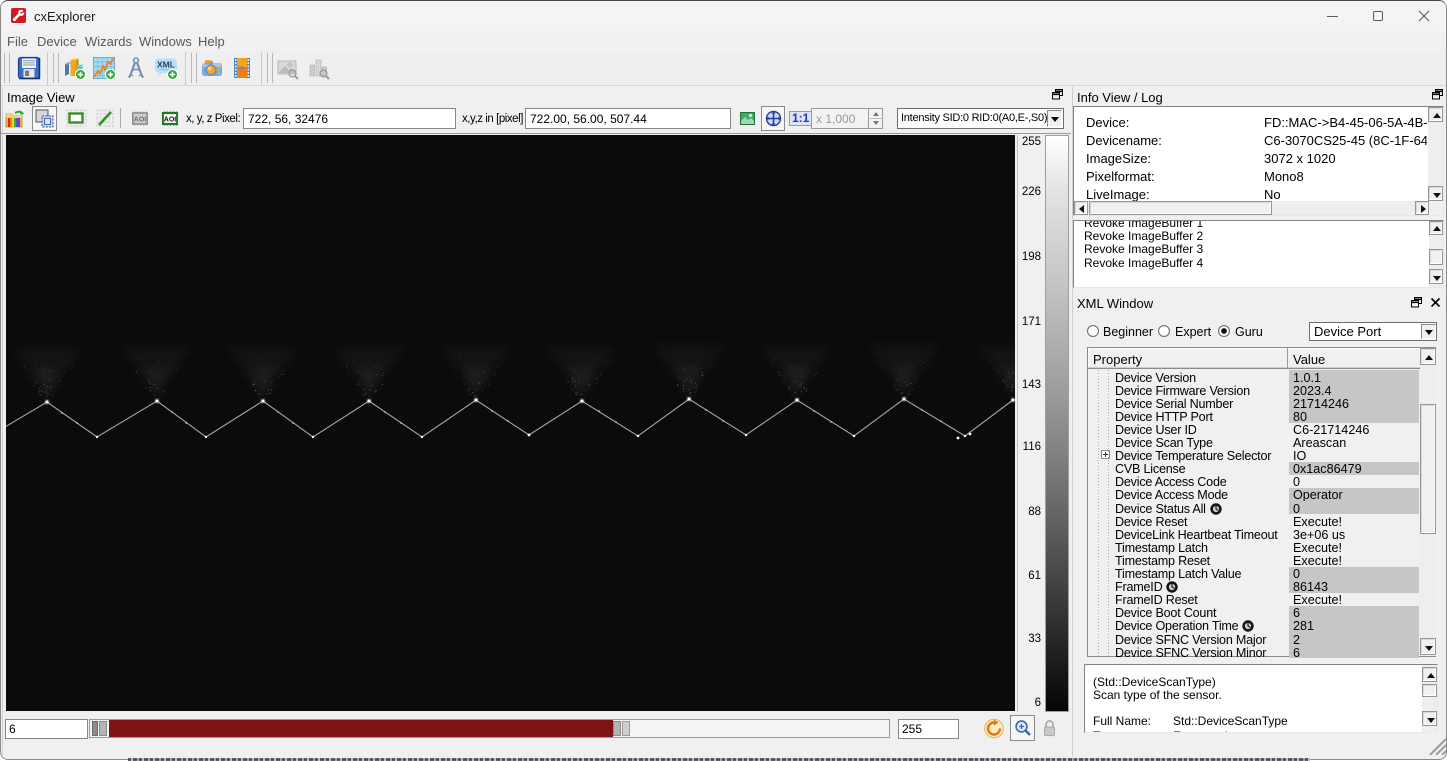 The height and width of the screenshot is (761, 1447). Describe the element at coordinates (166, 65) in the screenshot. I see `svg-text: XML` at that location.